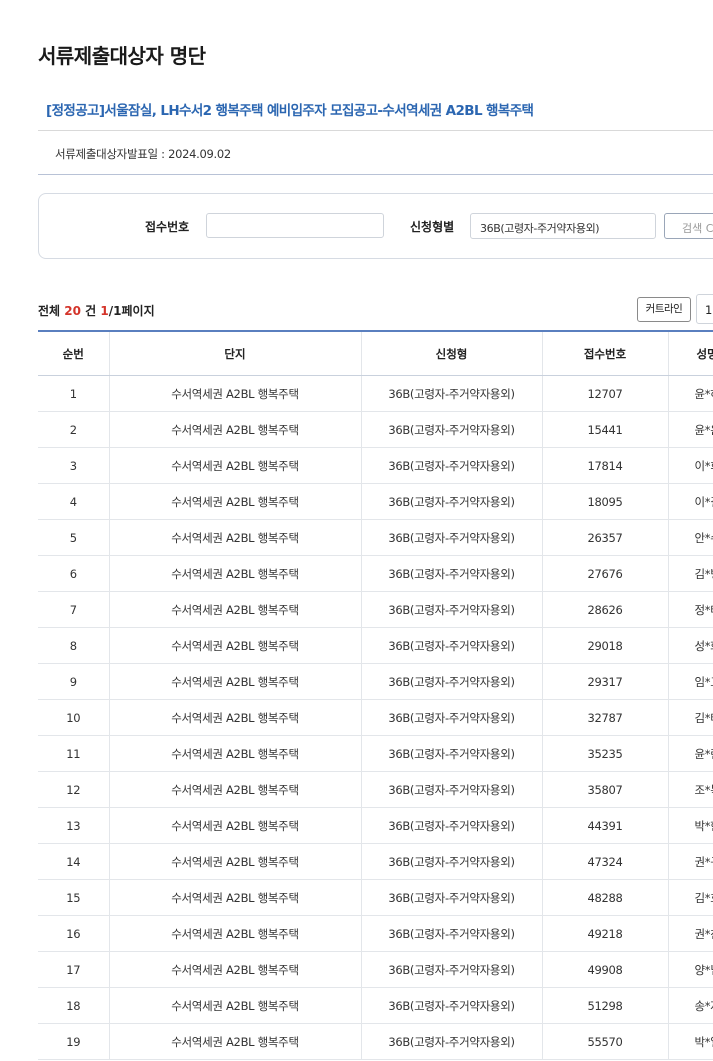 Image resolution: width=713 pixels, height=1061 pixels. I want to click on table-row: 1수서역세권 A2BL 행복주택36B(고령자-주거약자용외)12707윤*하, so click(375, 393).